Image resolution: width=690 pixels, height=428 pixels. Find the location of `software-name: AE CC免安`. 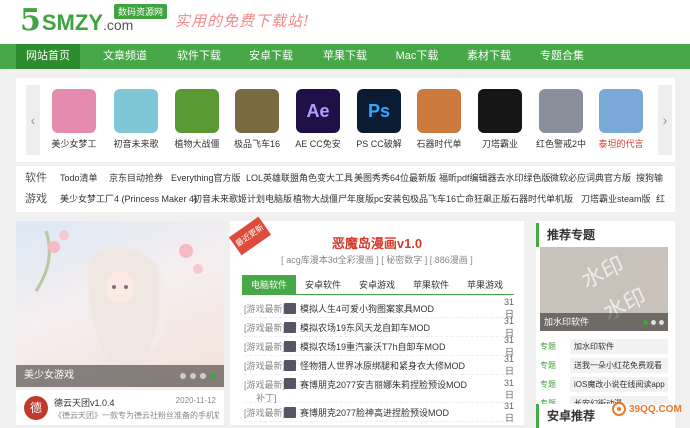

software-name: AE CC免安 is located at coordinates (318, 143).